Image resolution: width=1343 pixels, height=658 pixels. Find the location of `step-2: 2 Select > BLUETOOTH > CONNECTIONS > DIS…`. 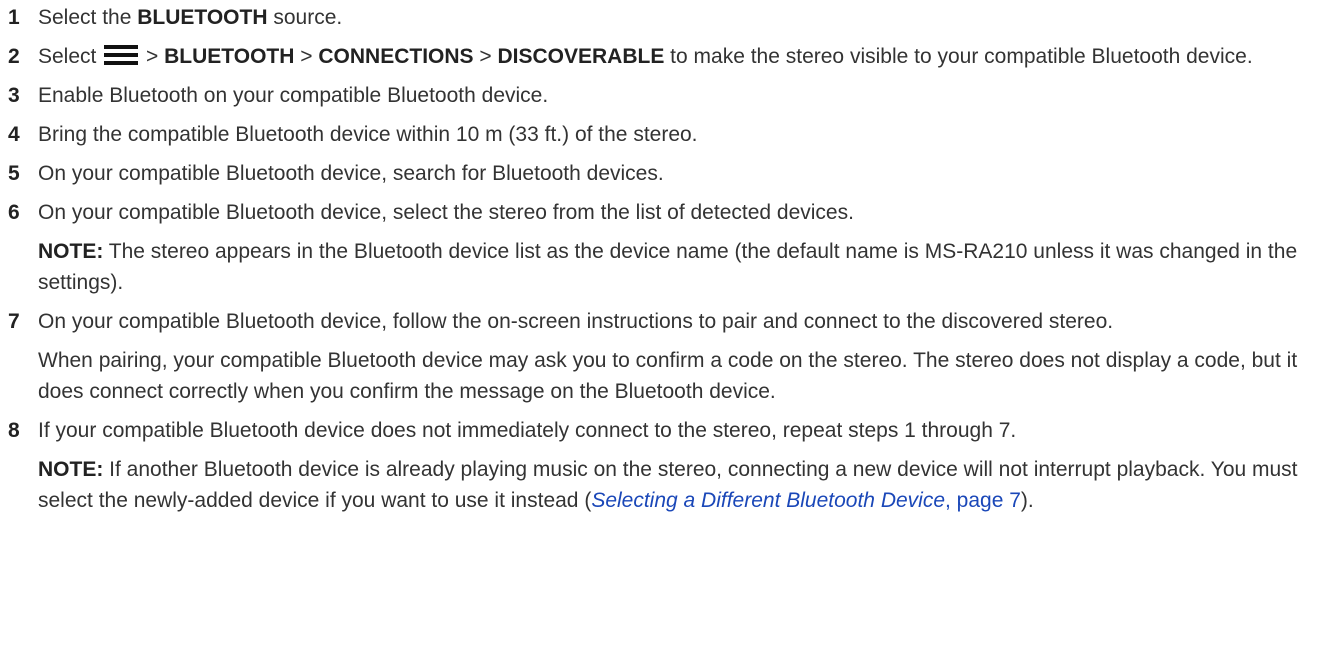

step-2: 2 Select > BLUETOOTH > CONNECTIONS > DIS… is located at coordinates (672, 60).